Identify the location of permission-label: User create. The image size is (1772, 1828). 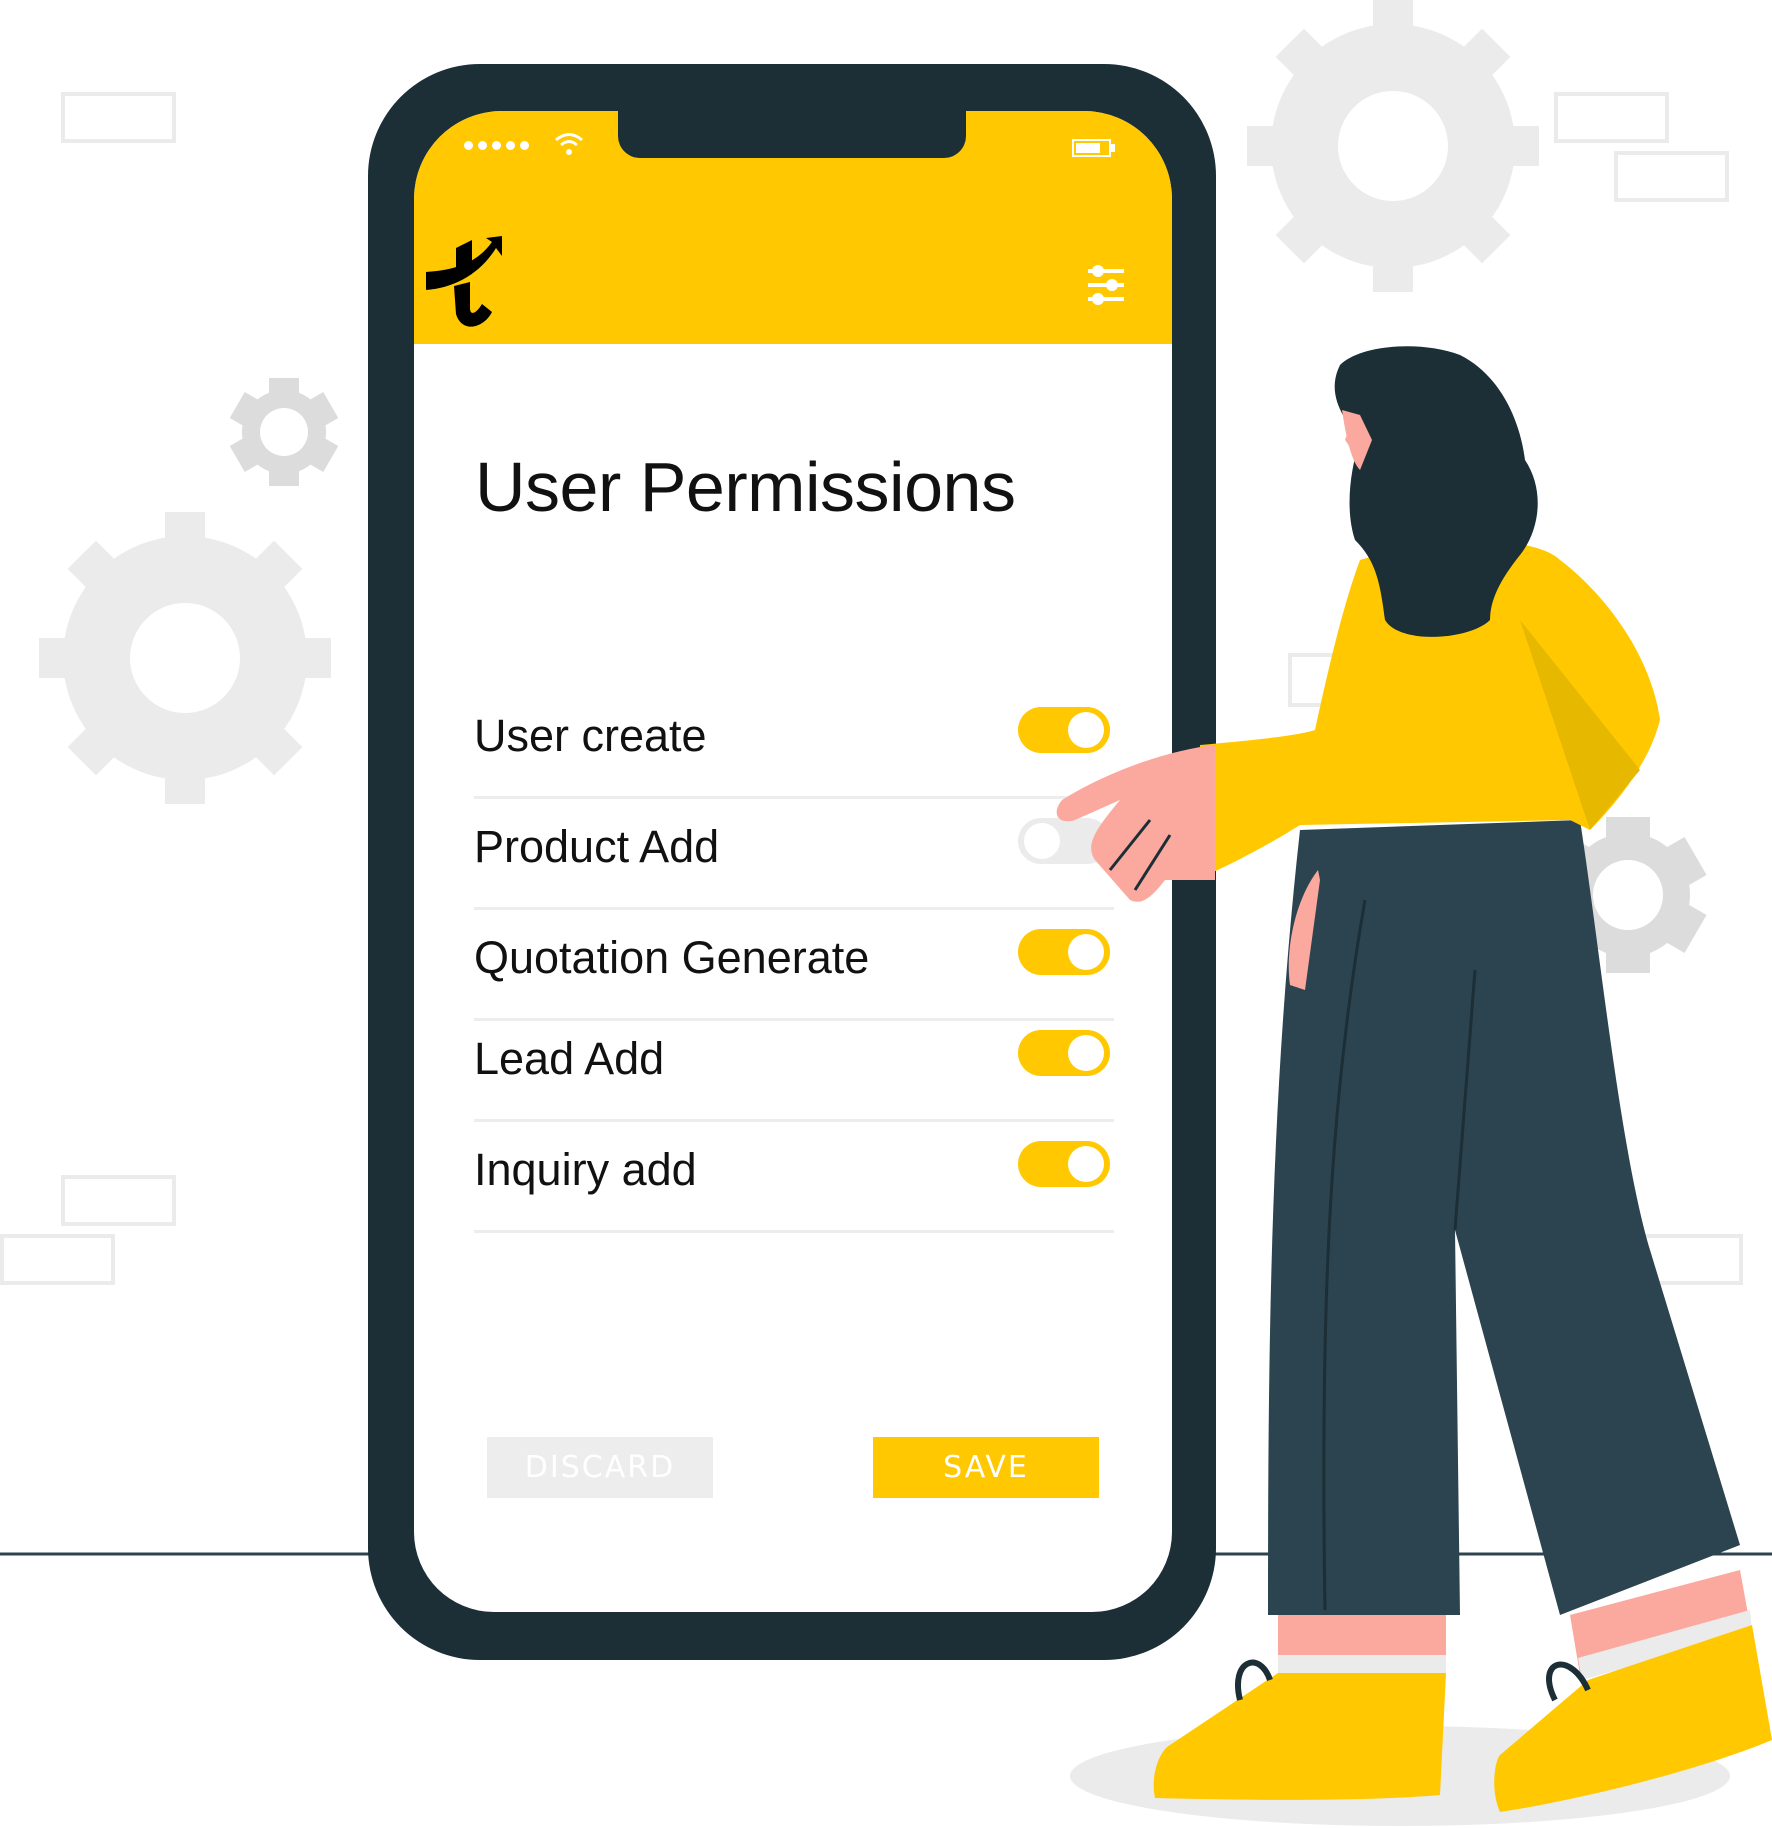
(590, 735).